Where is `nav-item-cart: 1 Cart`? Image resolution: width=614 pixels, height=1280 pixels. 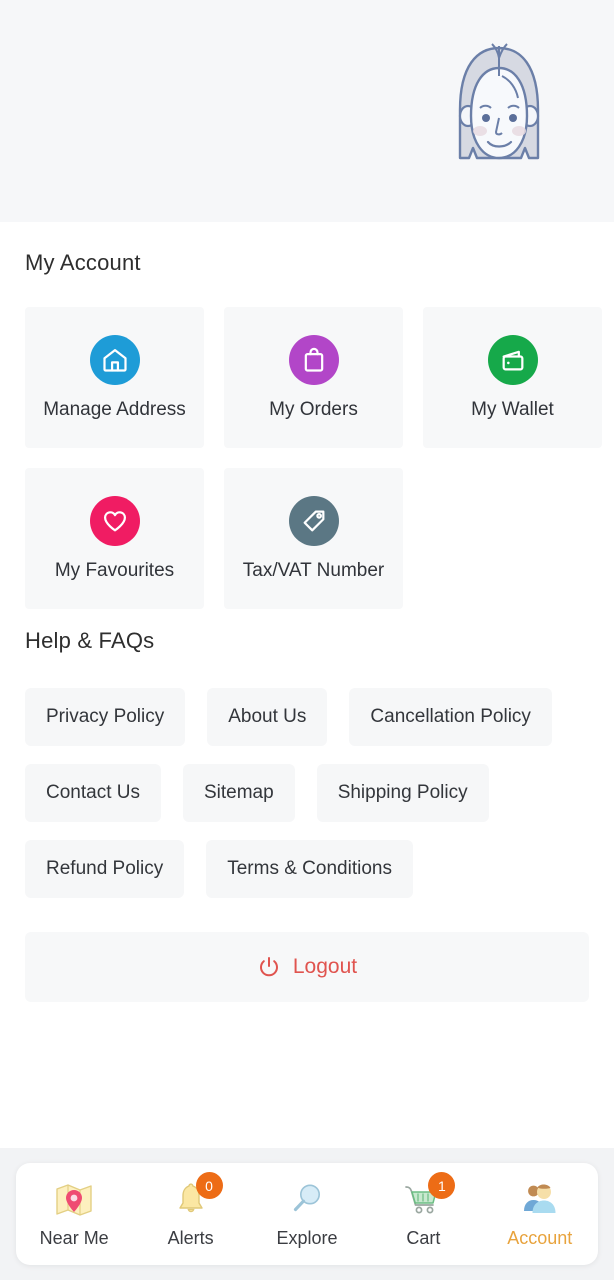 nav-item-cart: 1 Cart is located at coordinates (423, 1214).